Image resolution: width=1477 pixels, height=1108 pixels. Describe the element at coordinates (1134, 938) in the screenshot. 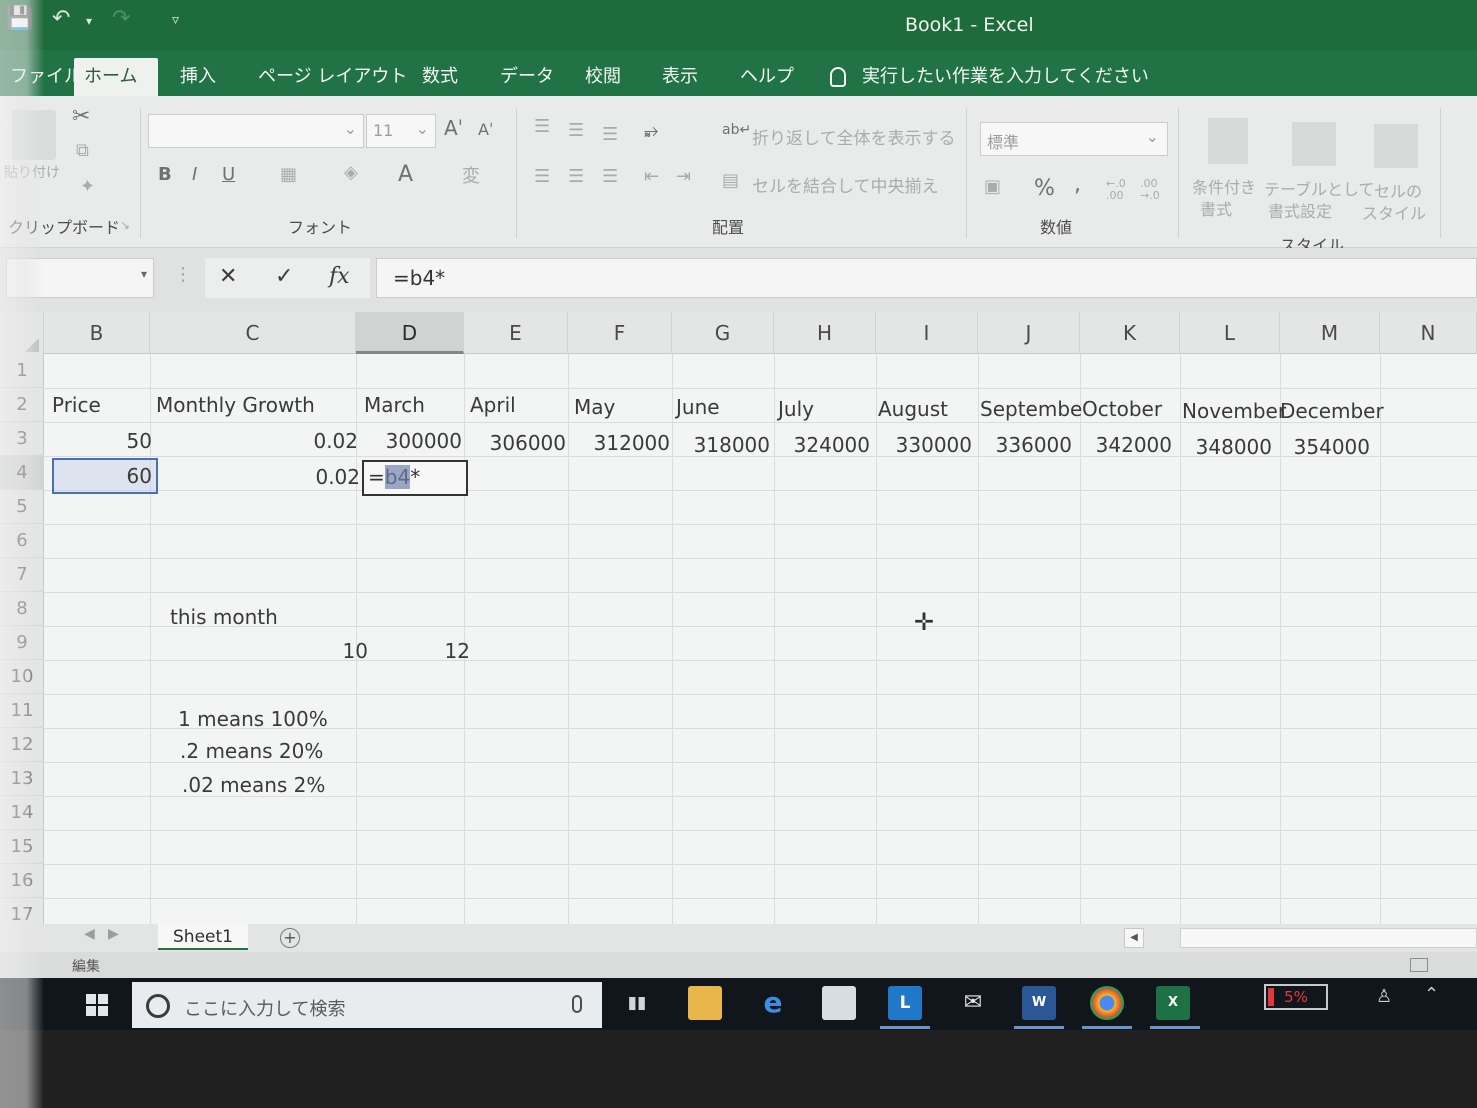

I see `scroll-left-button: ◀` at that location.